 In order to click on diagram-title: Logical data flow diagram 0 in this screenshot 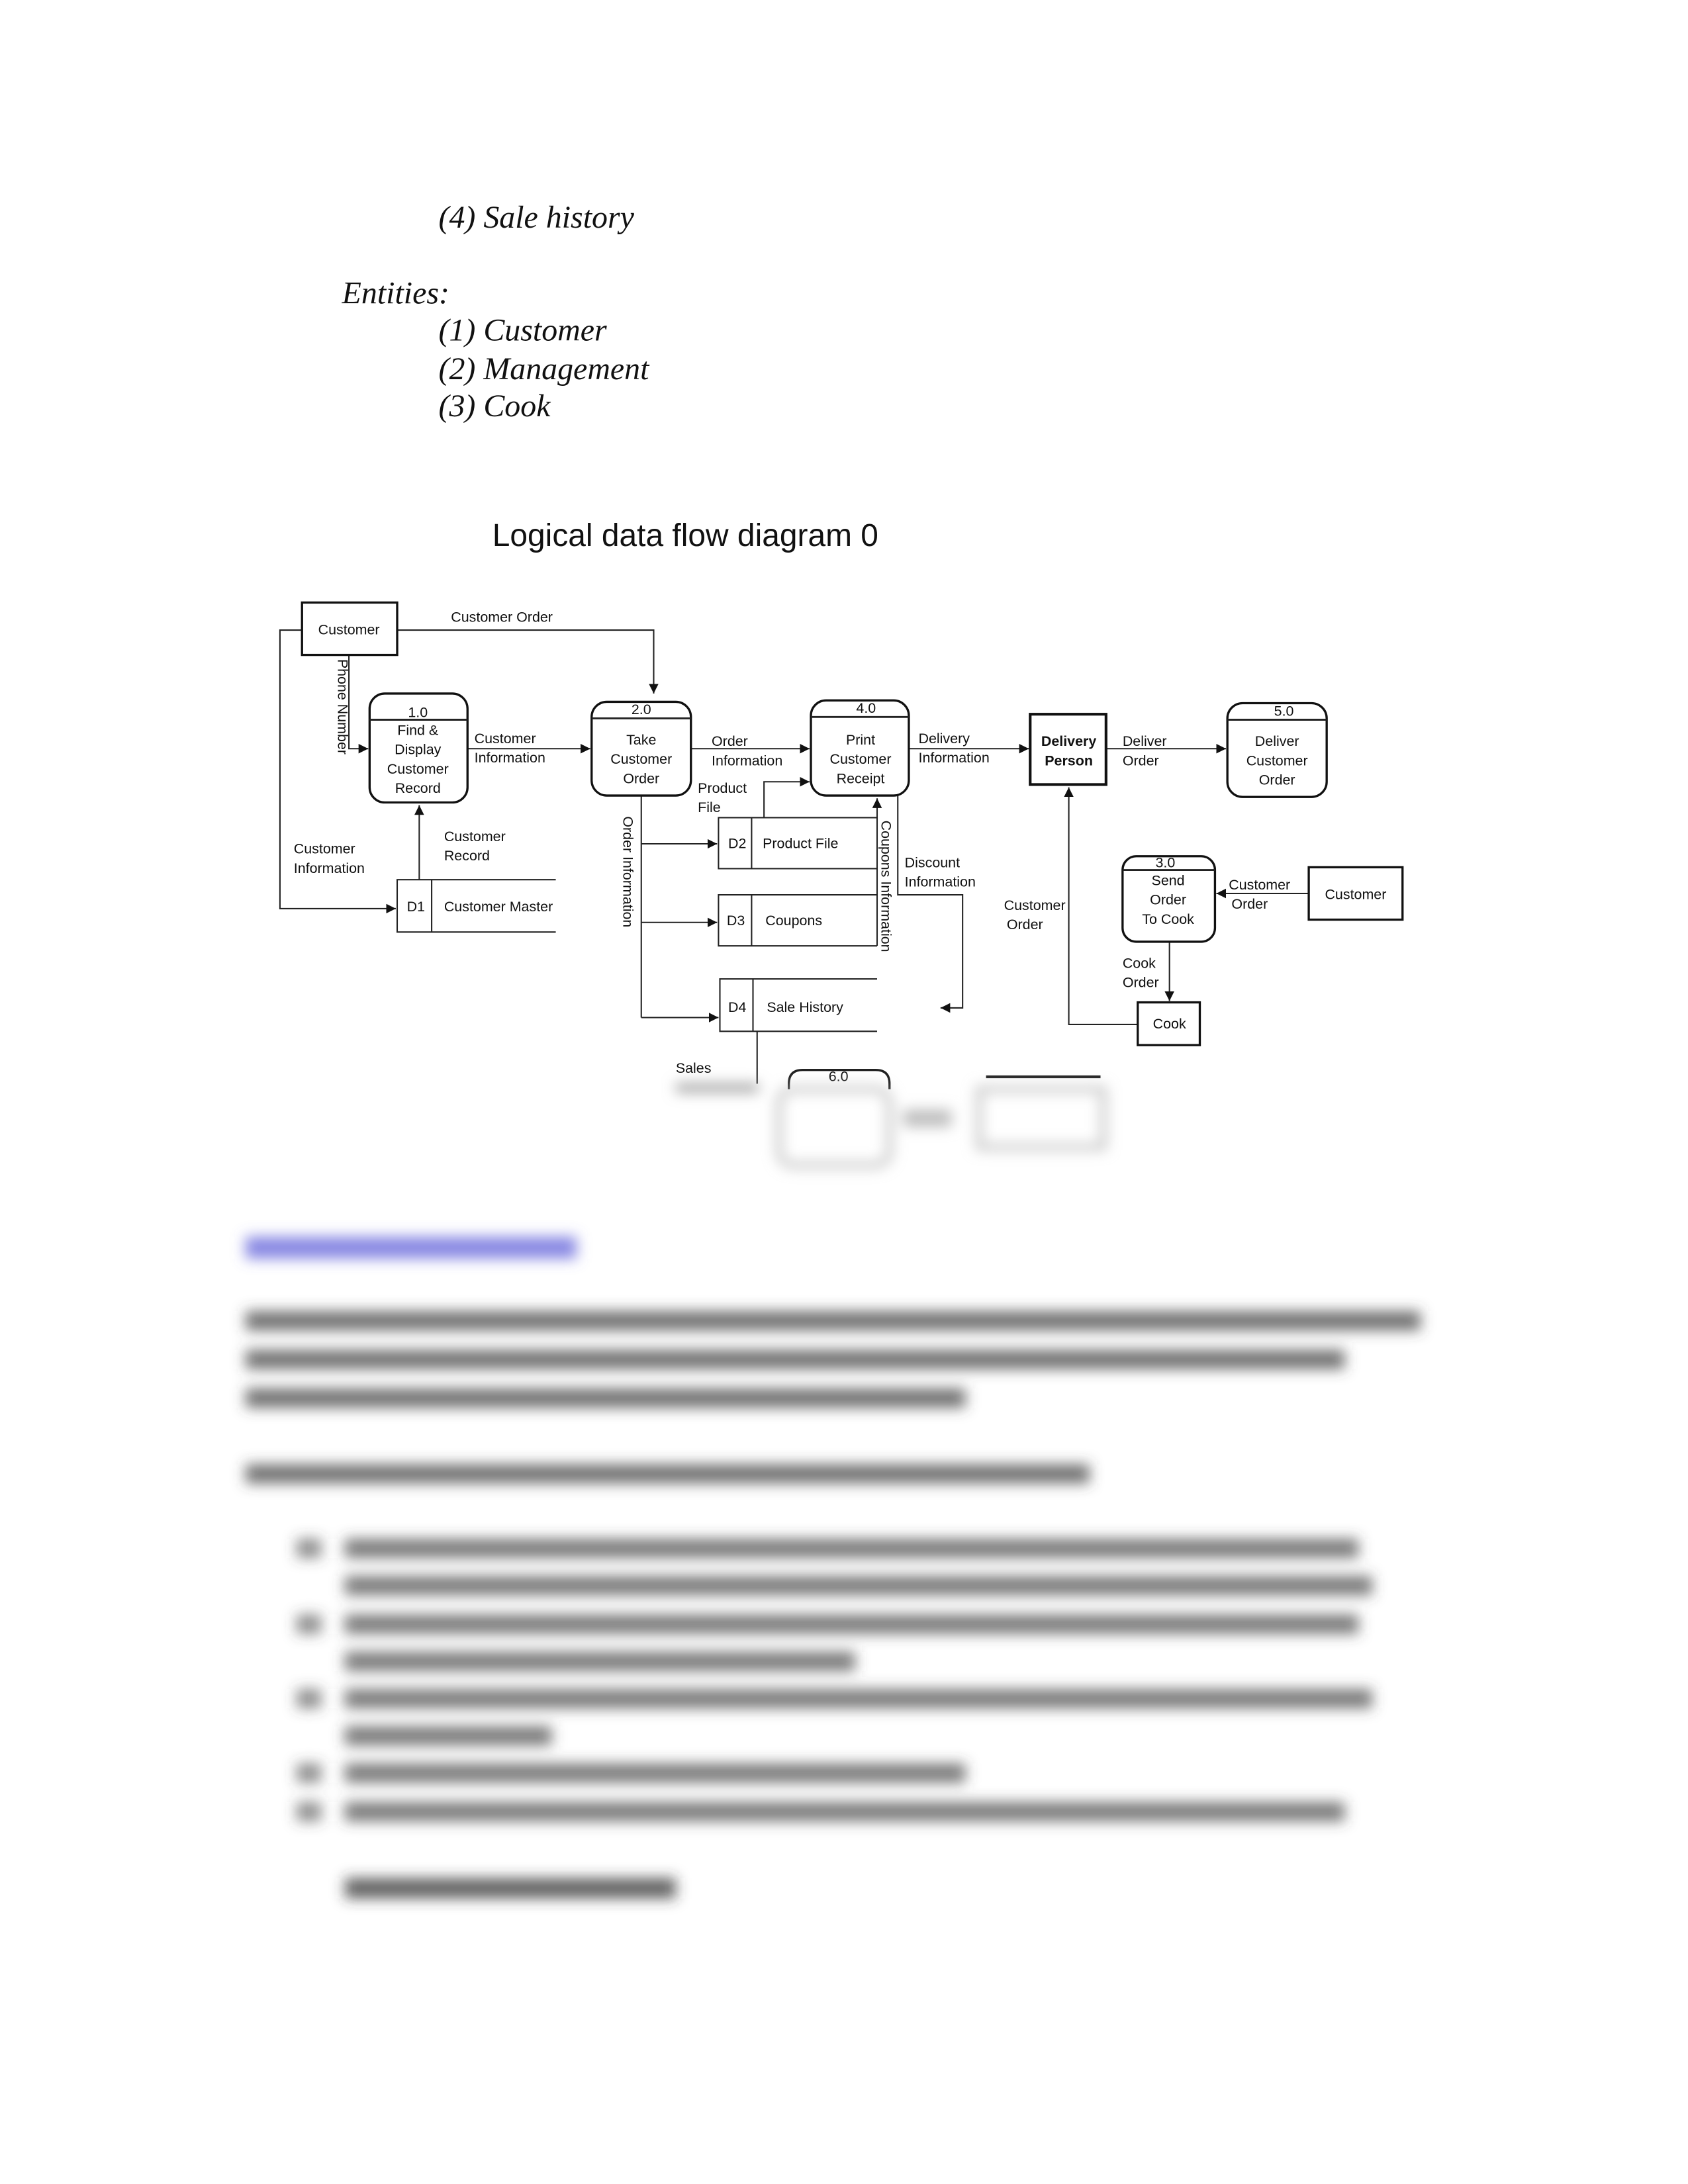, I will do `click(685, 535)`.